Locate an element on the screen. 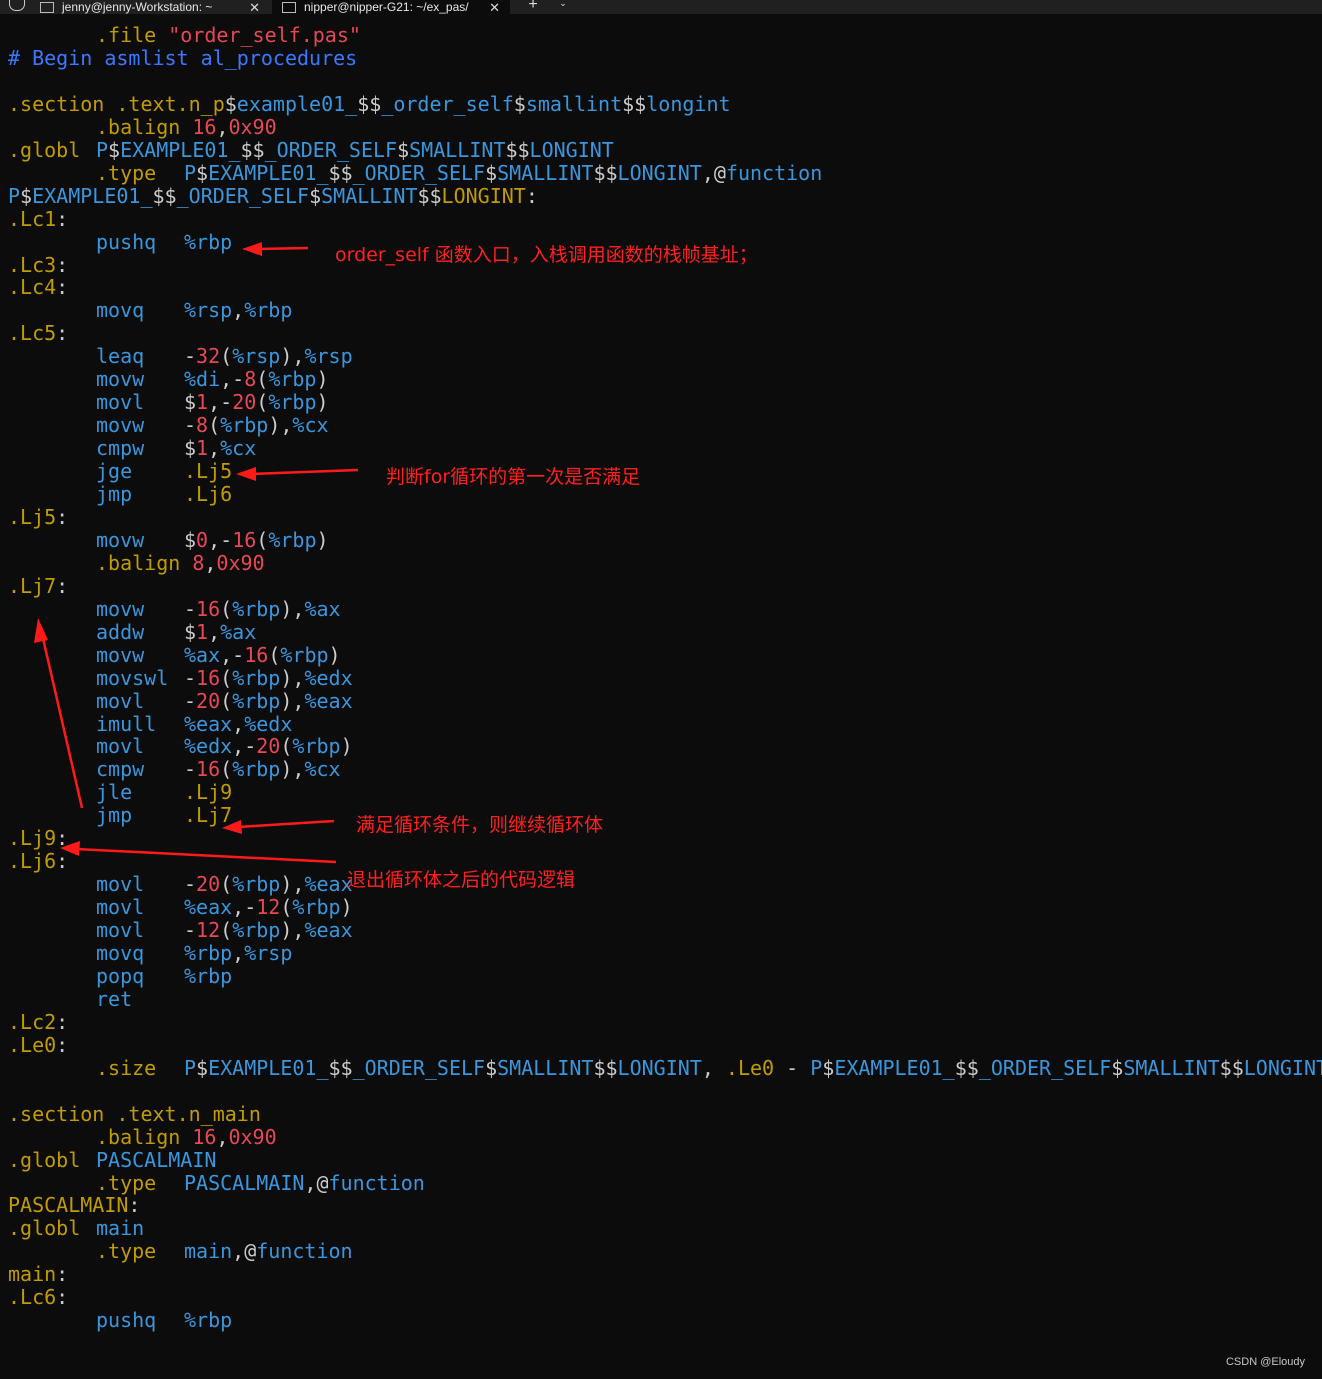 Image resolution: width=1322 pixels, height=1379 pixels. operand-column: %eax,%edx is located at coordinates (238, 723).